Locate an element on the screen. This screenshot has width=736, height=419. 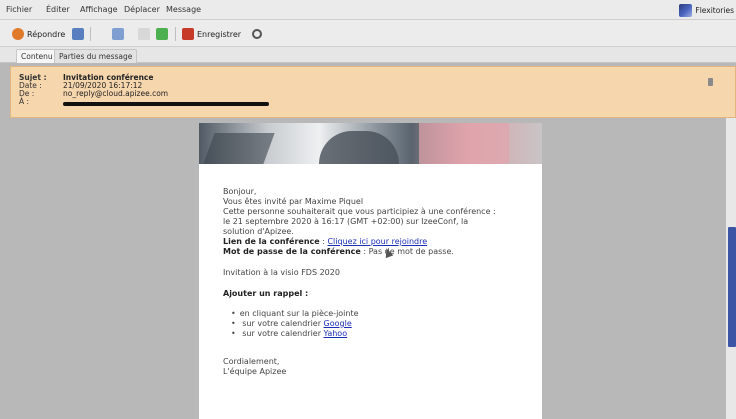
tab-contenu: Contenu is located at coordinates (37, 56).